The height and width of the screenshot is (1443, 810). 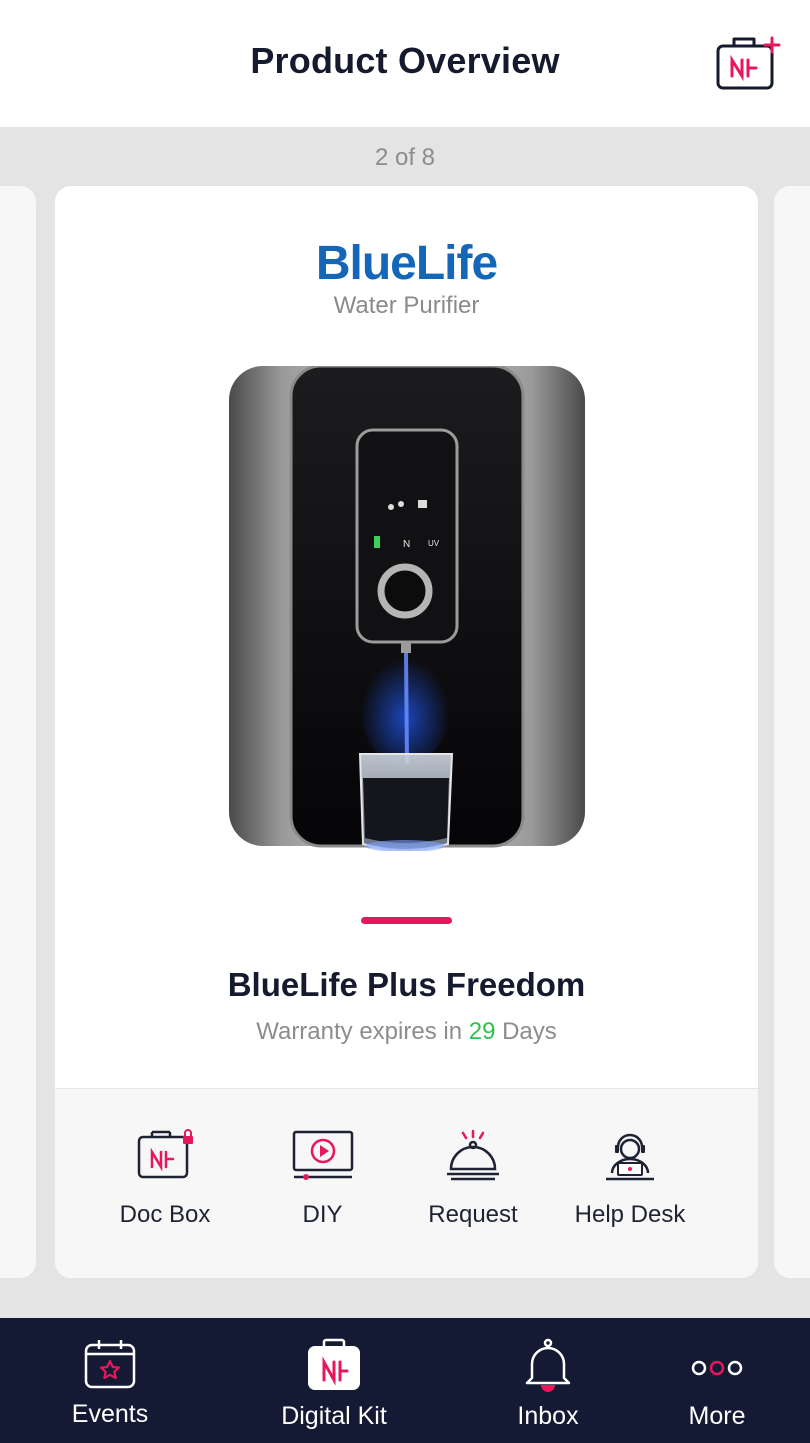 I want to click on product-actions: Doc Box DIY Request Help Desk, so click(x=406, y=1183).